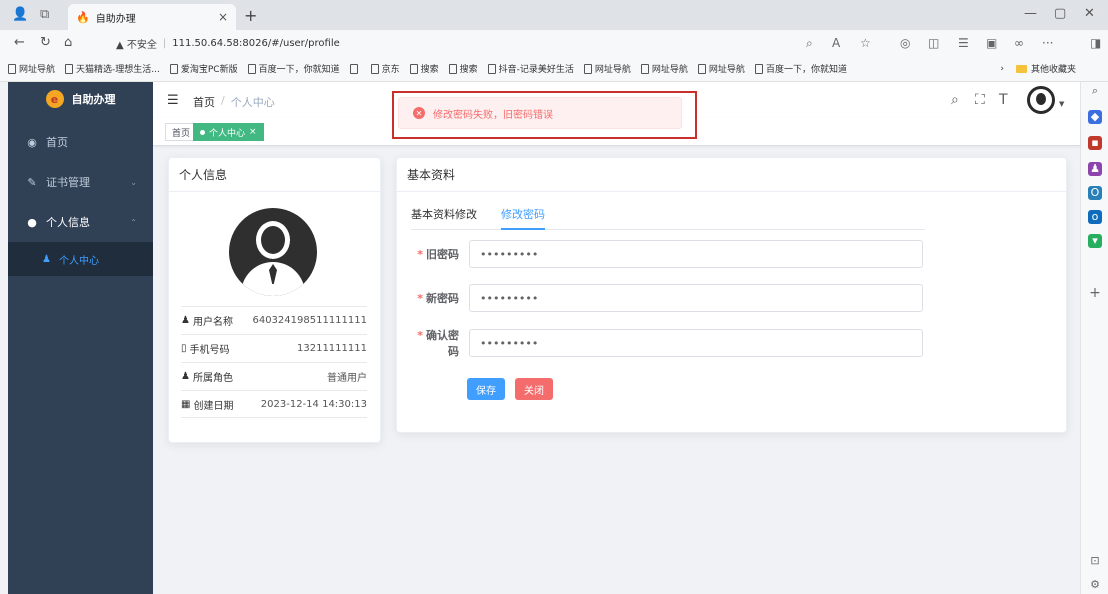 Image resolution: width=1108 pixels, height=594 pixels. Describe the element at coordinates (1002, 69) in the screenshot. I see `chevron-right-icon: ›` at that location.